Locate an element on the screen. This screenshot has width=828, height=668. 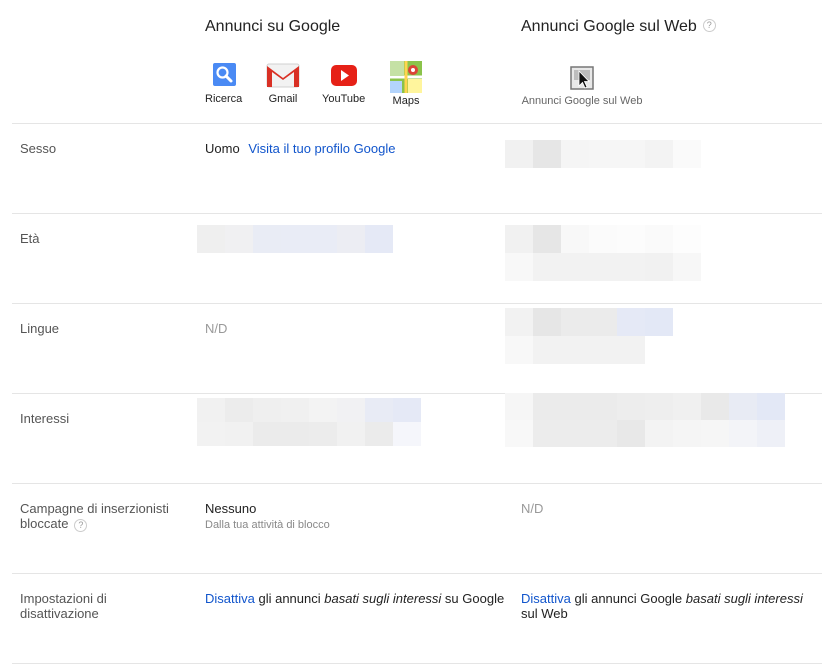
redacted-interessi-web is located at coordinates (645, 420).